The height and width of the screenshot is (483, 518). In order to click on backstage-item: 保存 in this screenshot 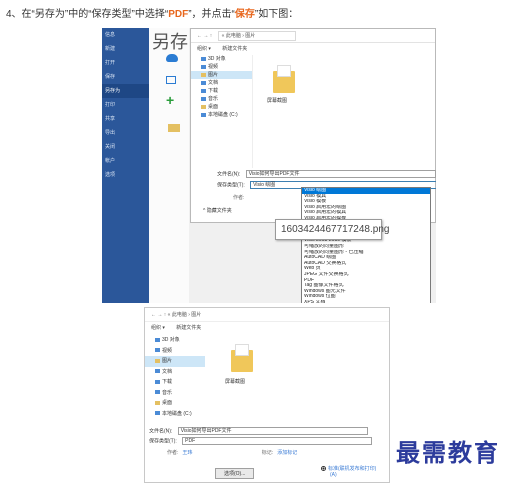, I will do `click(125, 77)`.